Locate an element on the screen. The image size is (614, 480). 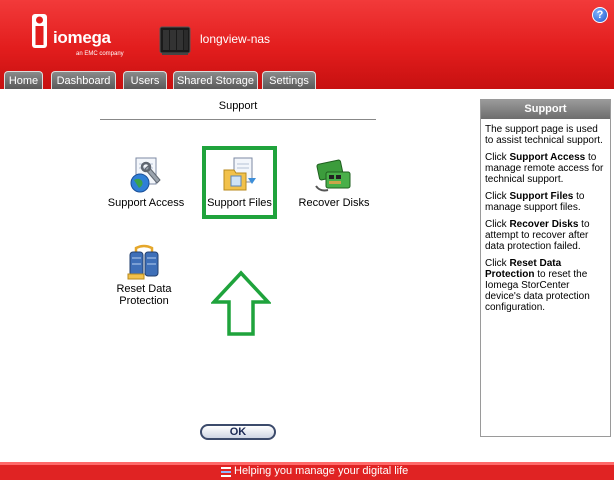
help-item-term: Support Files is located at coordinates (541, 196).